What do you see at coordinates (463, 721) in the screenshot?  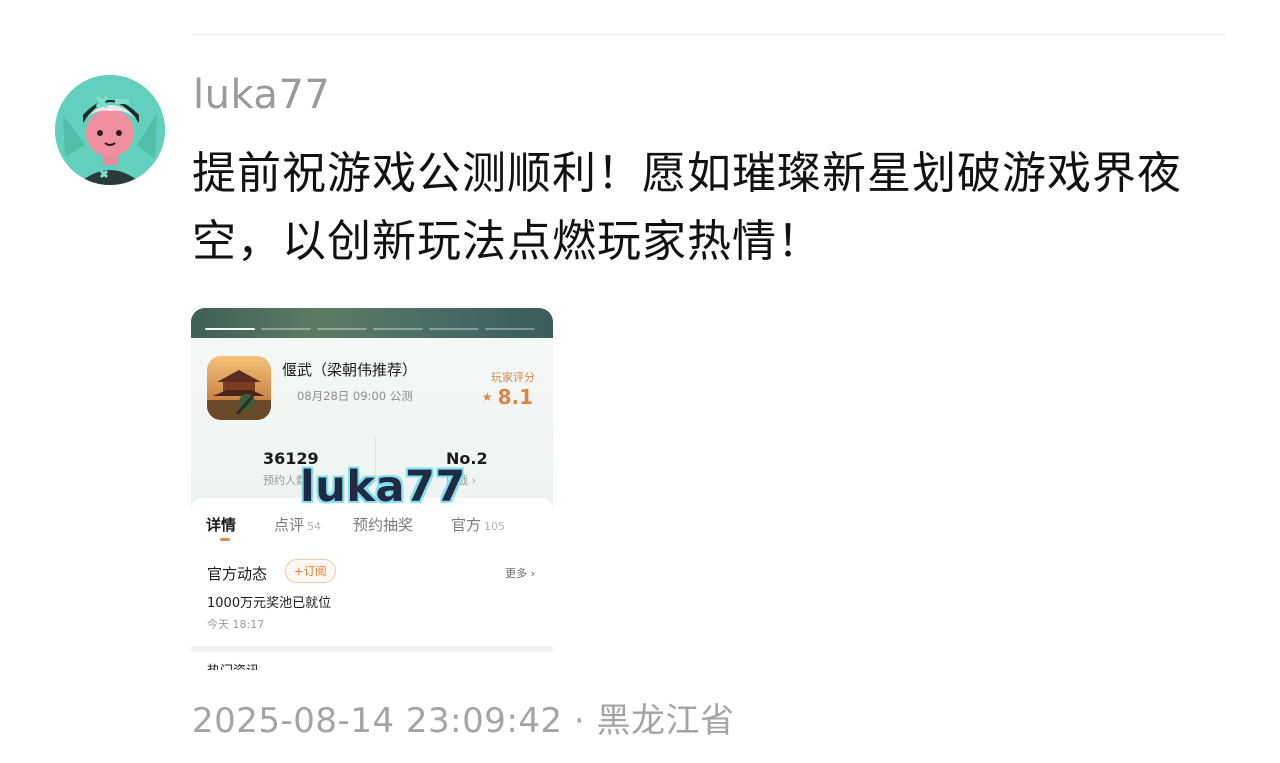 I see `post-meta: 2025-08-14 23:09:42 · 黑龙江省` at bounding box center [463, 721].